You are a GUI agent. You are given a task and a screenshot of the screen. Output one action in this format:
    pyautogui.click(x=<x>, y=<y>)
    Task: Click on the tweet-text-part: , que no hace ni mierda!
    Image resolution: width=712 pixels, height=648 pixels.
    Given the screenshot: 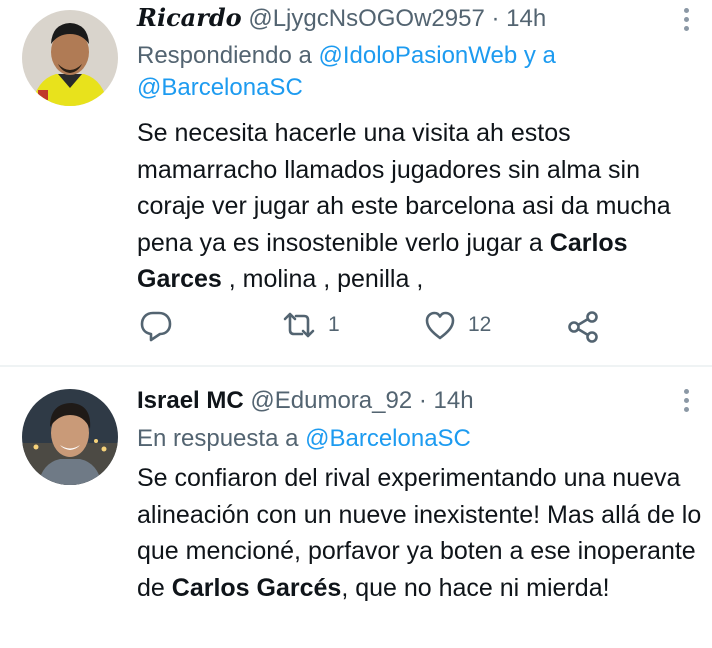 What is the action you would take?
    pyautogui.click(x=475, y=587)
    